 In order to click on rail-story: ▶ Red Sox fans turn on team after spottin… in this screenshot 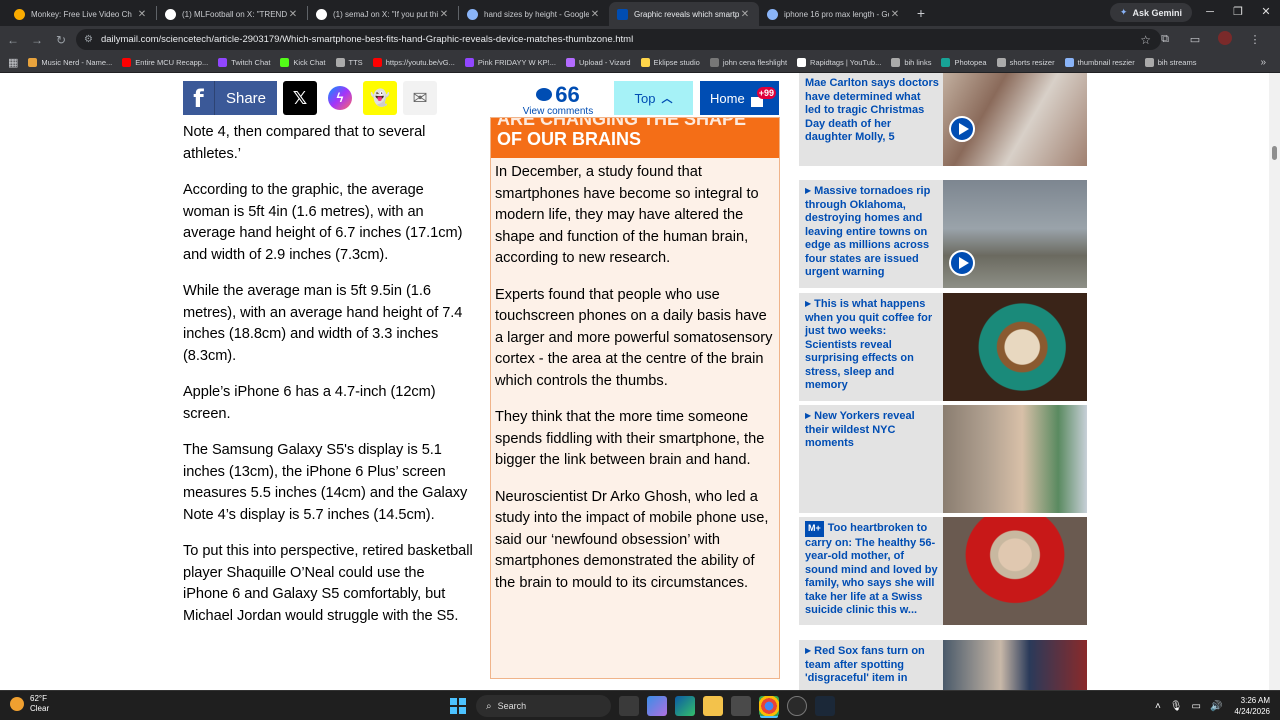, I will do `click(943, 665)`.